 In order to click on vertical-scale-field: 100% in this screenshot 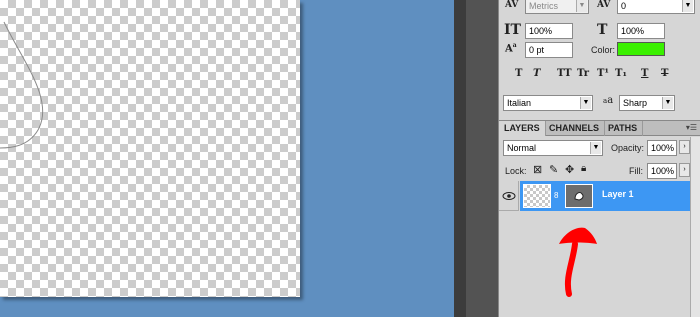, I will do `click(549, 31)`.